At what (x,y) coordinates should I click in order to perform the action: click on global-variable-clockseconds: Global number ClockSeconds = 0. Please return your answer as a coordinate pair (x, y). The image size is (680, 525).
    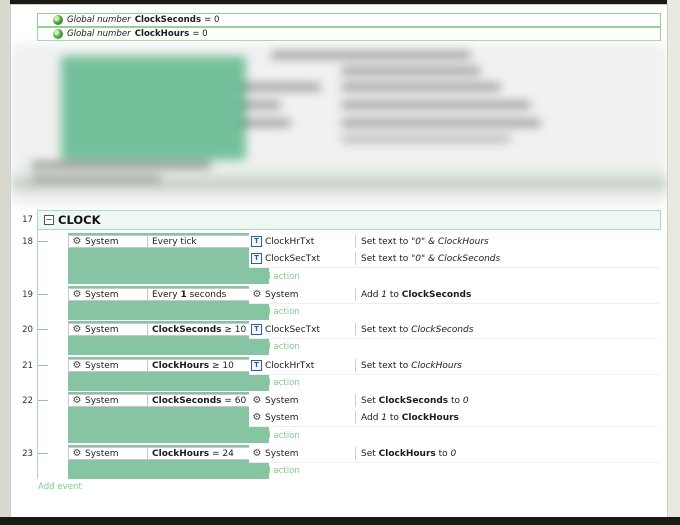
    Looking at the image, I should click on (349, 20).